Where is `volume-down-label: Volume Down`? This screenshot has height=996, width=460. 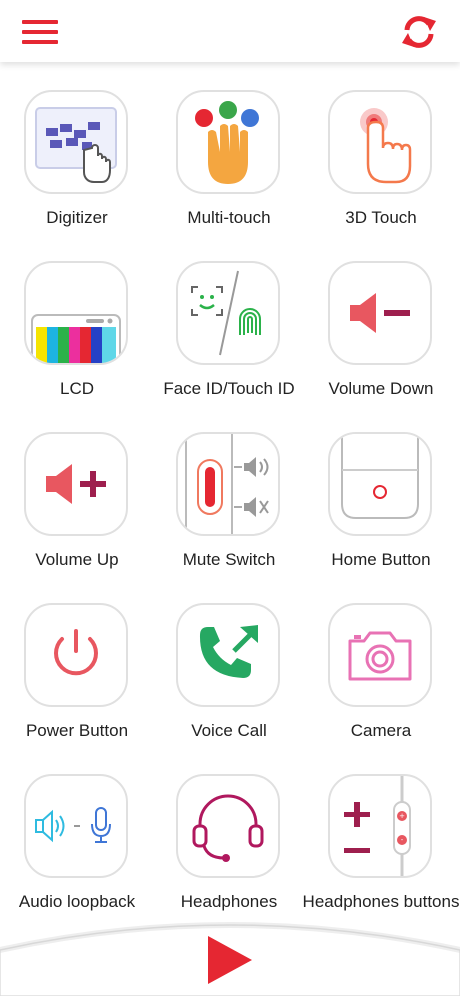
volume-down-label: Volume Down is located at coordinates (381, 388).